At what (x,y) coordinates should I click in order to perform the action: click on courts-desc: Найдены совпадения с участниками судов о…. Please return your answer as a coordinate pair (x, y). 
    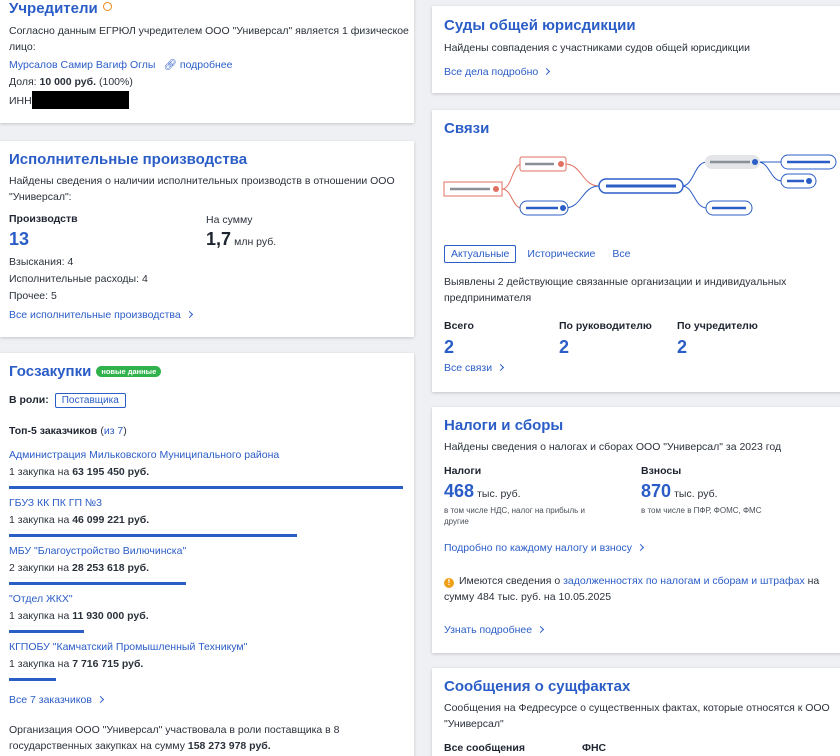
    Looking at the image, I should click on (597, 48).